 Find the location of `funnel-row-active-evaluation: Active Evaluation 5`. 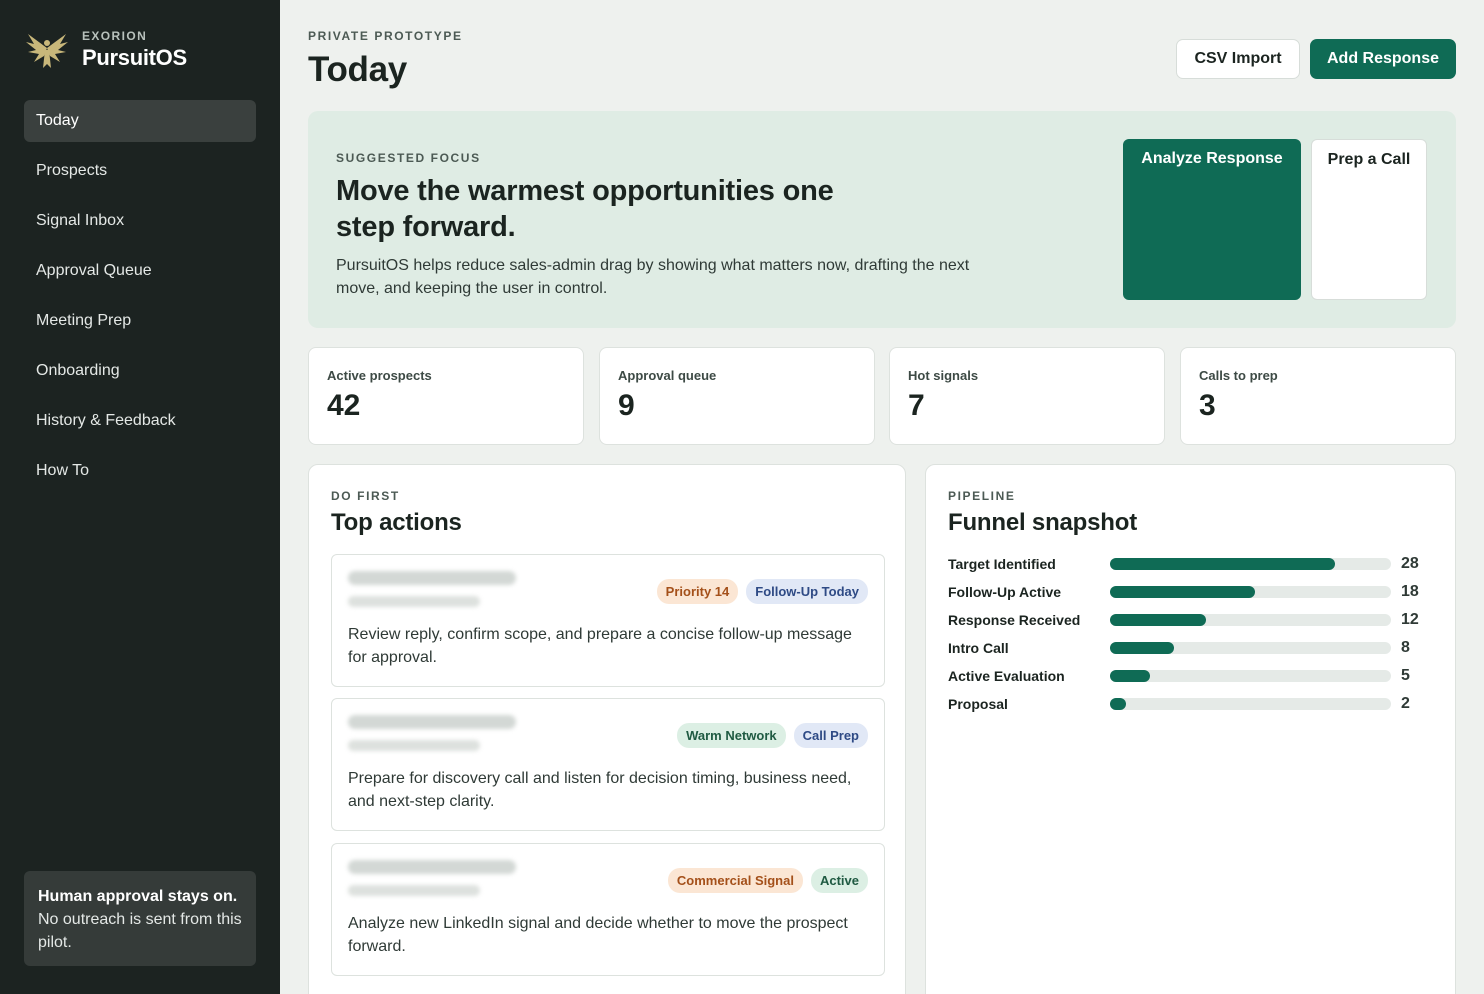

funnel-row-active-evaluation: Active Evaluation 5 is located at coordinates (1188, 676).